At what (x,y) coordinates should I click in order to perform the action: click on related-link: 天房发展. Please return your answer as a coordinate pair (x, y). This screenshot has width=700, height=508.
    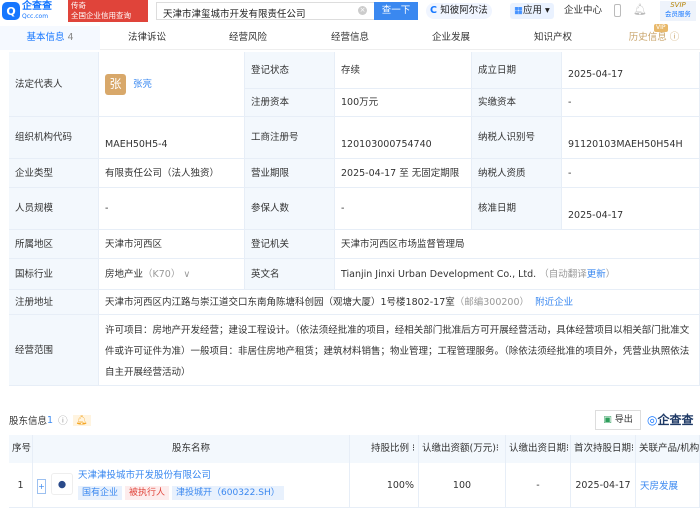
    Looking at the image, I should click on (668, 485).